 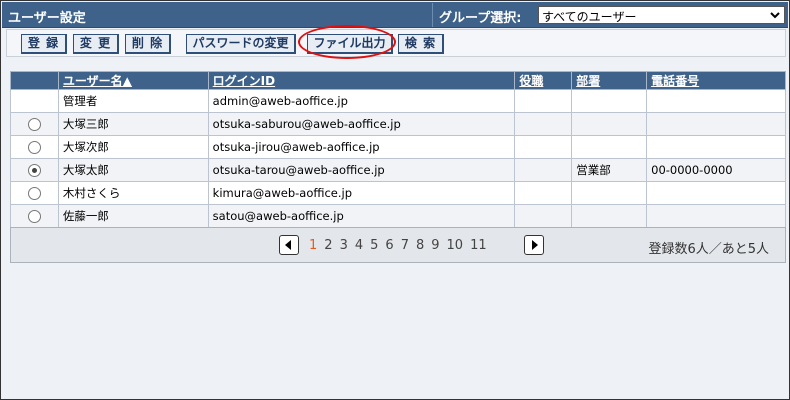 What do you see at coordinates (148, 44) in the screenshot?
I see `delete-button: 削 除` at bounding box center [148, 44].